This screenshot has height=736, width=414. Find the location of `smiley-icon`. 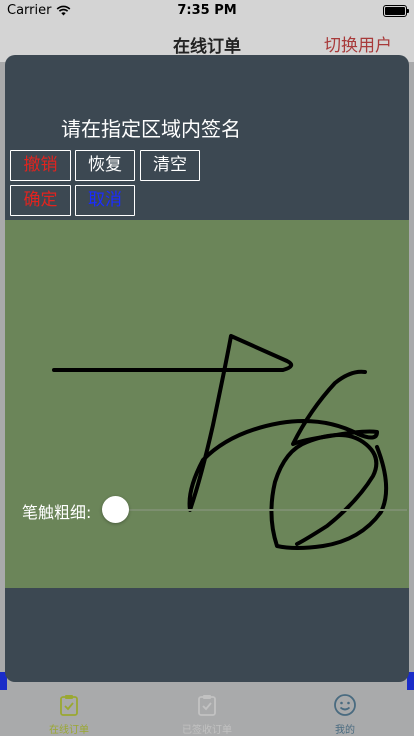

smiley-icon is located at coordinates (345, 705).